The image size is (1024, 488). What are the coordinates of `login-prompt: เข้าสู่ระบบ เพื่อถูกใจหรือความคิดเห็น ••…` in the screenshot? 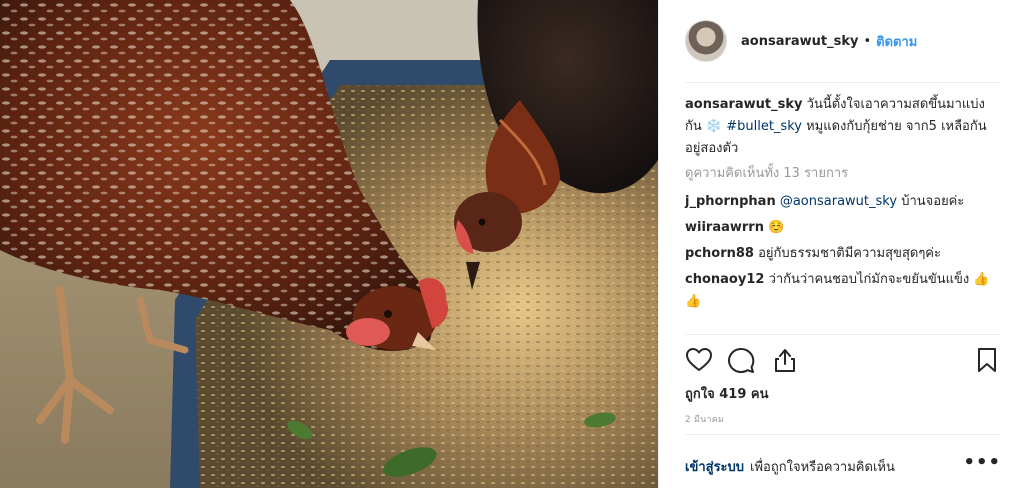 It's located at (843, 464).